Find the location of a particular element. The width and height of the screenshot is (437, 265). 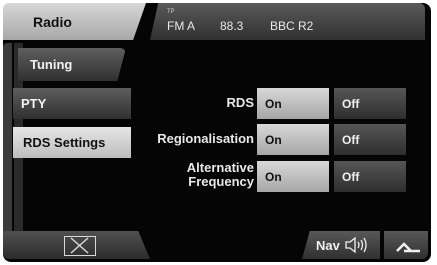

alternative-frequency-off-button: Off is located at coordinates (370, 176).